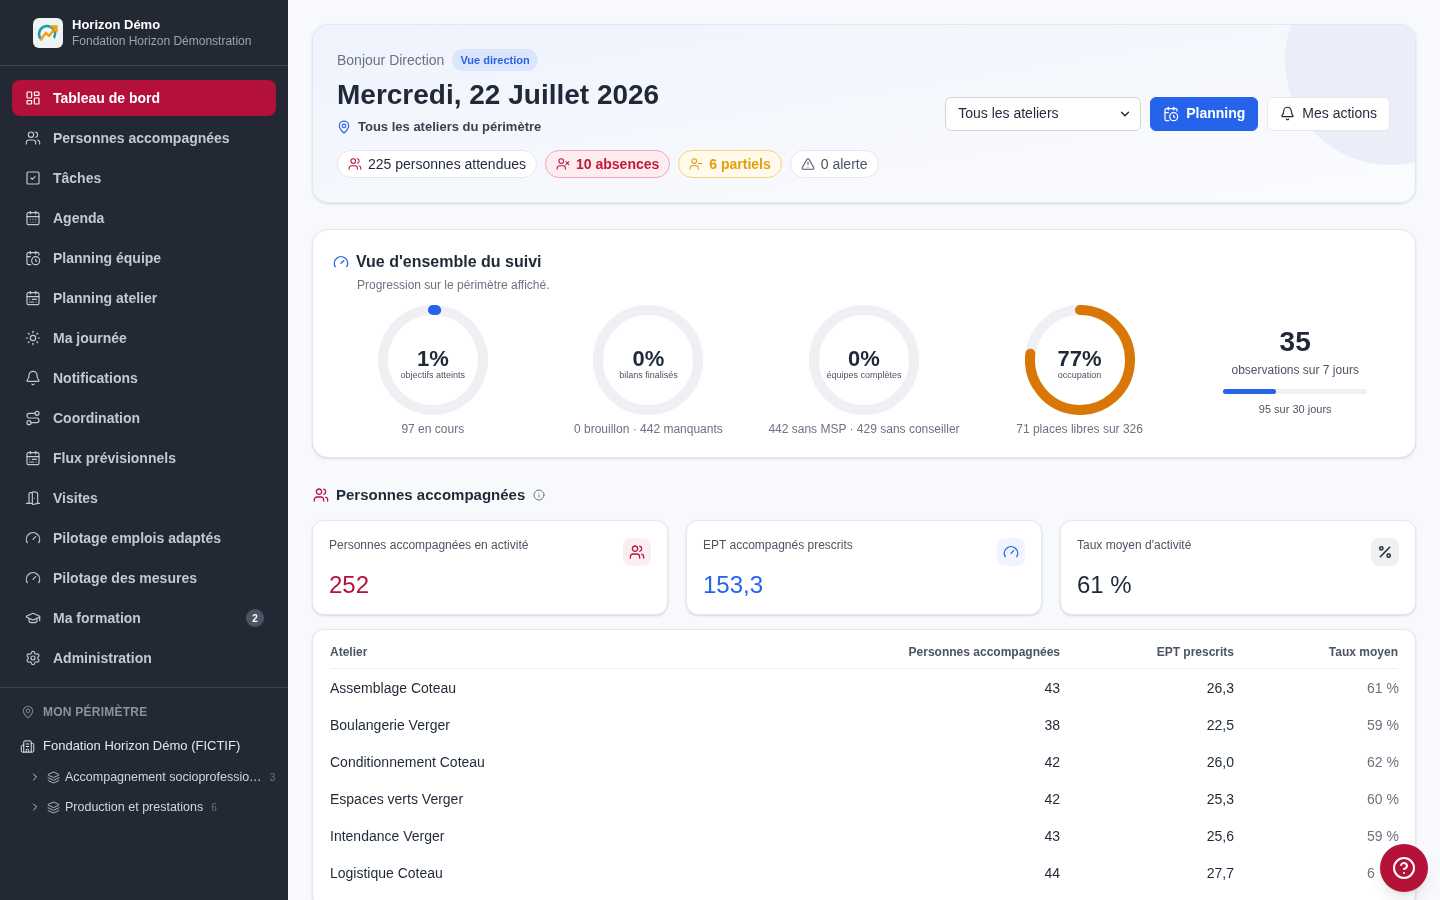  Describe the element at coordinates (144, 338) in the screenshot. I see `nav-item: Ma journée` at that location.